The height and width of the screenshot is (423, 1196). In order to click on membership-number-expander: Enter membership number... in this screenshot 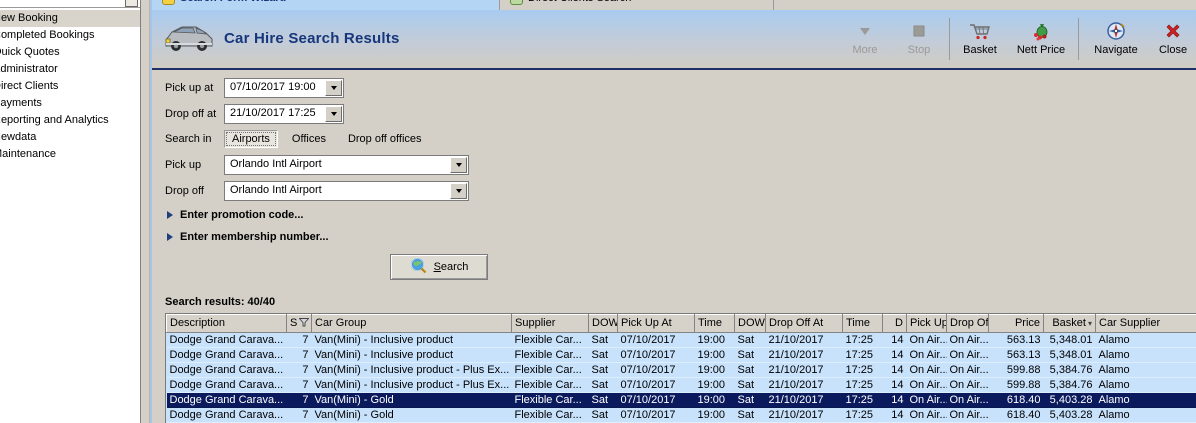, I will do `click(681, 237)`.